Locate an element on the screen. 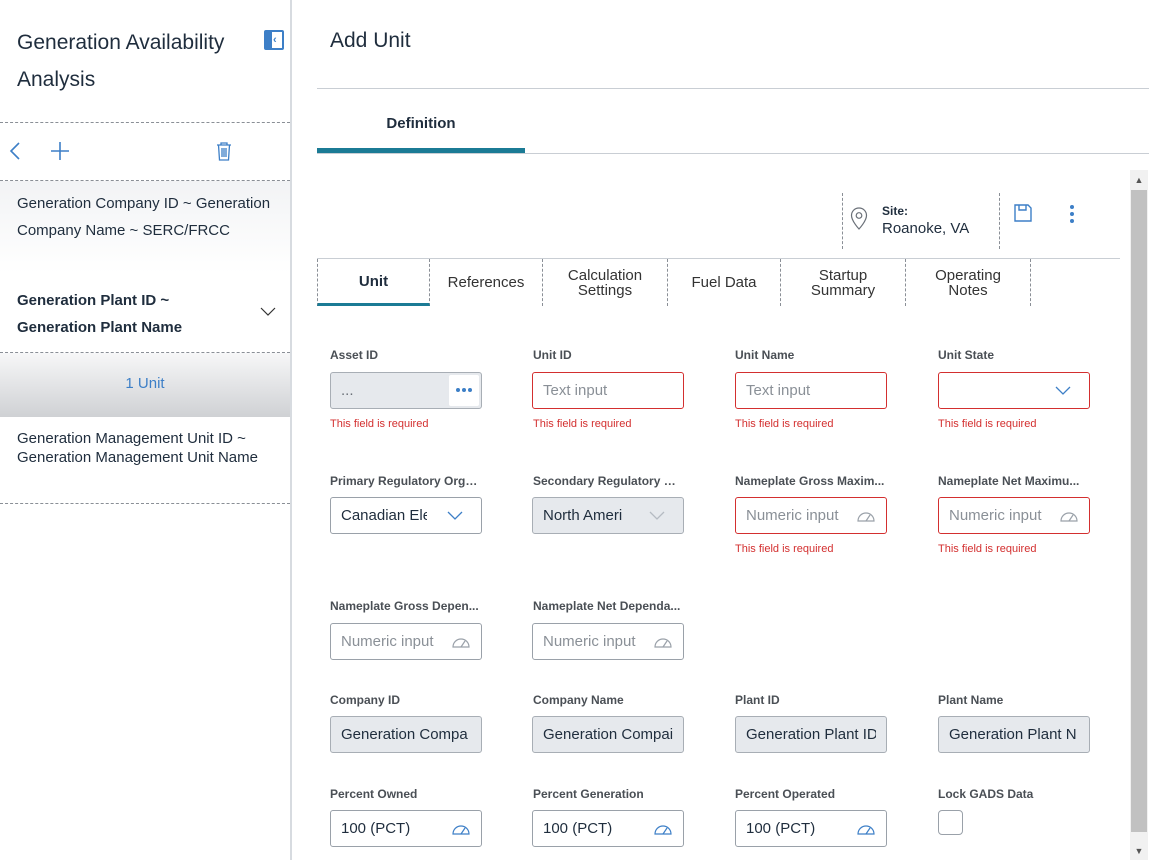 Image resolution: width=1165 pixels, height=860 pixels. sidebar-title: Generation Availability Analysis is located at coordinates (121, 61).